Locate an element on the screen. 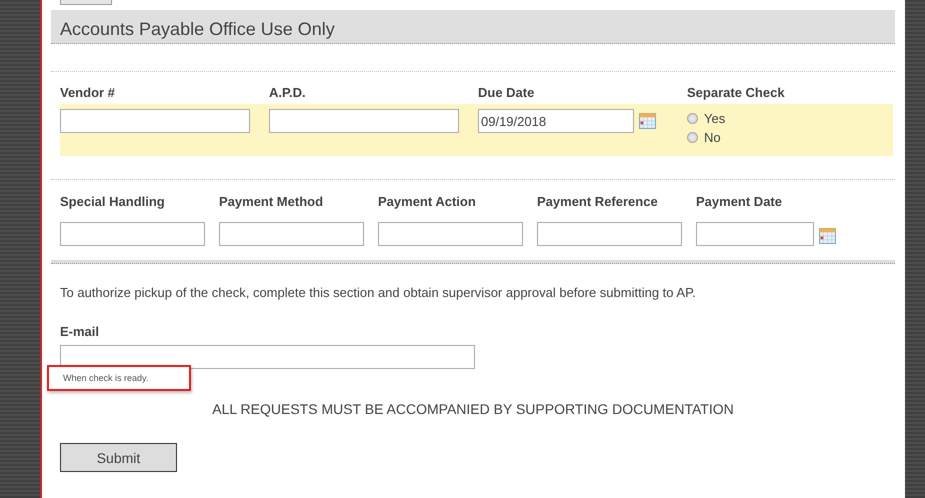 The width and height of the screenshot is (925, 498). field-label: Payment Reference is located at coordinates (598, 201).